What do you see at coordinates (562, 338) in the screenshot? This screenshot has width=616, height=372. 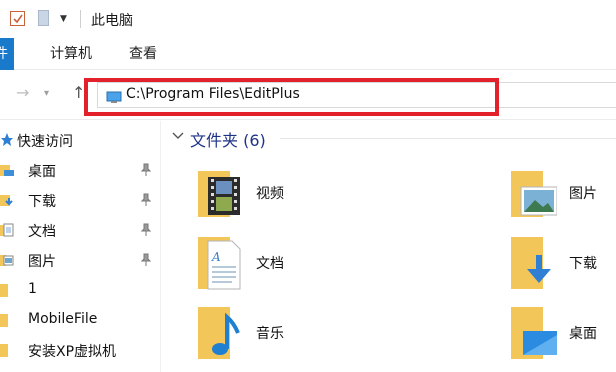 I see `folder-tile-desktop: 桌面` at bounding box center [562, 338].